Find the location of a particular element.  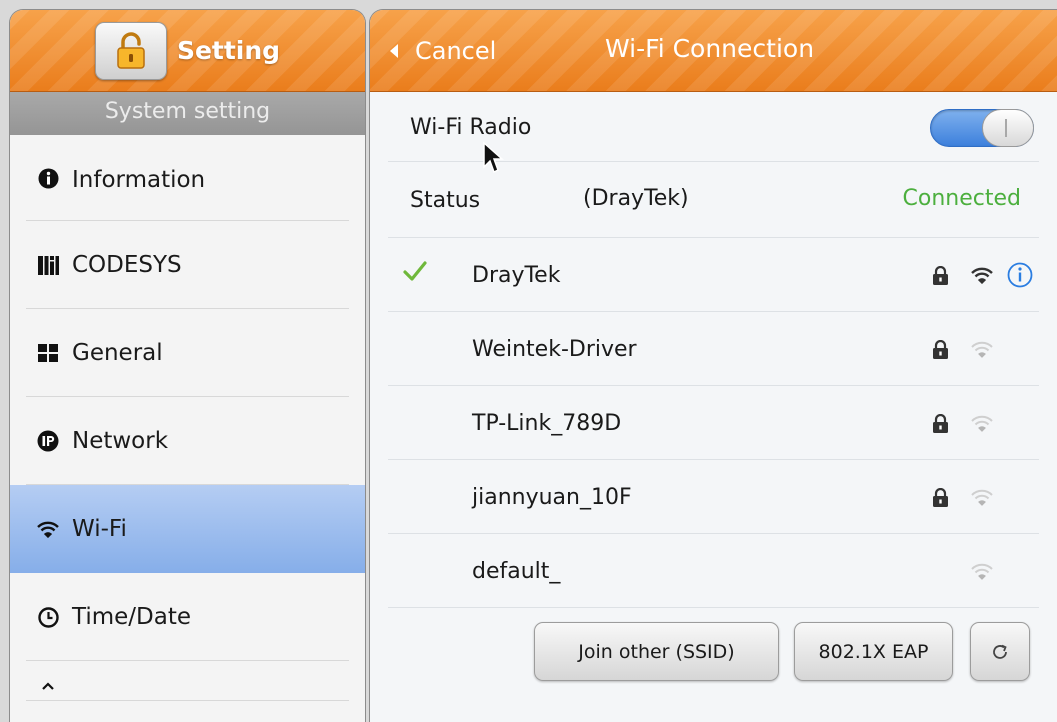

ip-icon is located at coordinates (48, 441).